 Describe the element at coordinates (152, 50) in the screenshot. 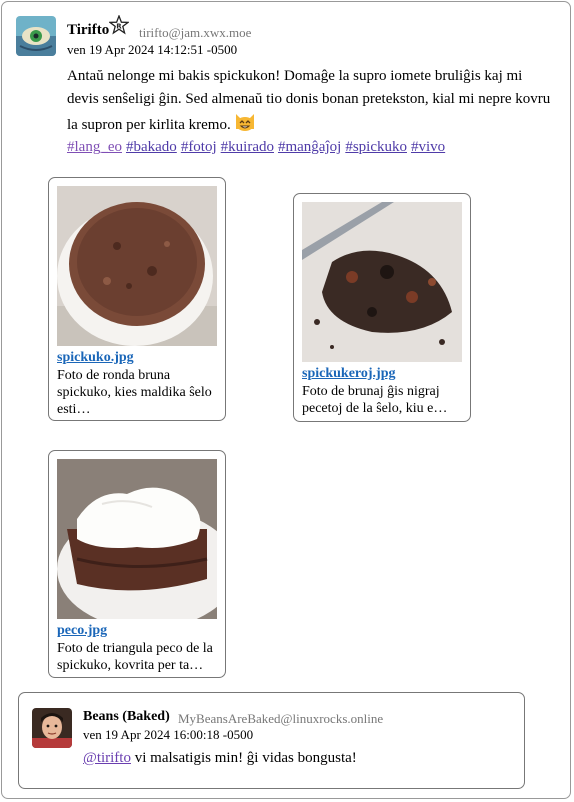

I see `post-timestamp: ven 19 Apr 2024 14:12:51 -0500` at that location.